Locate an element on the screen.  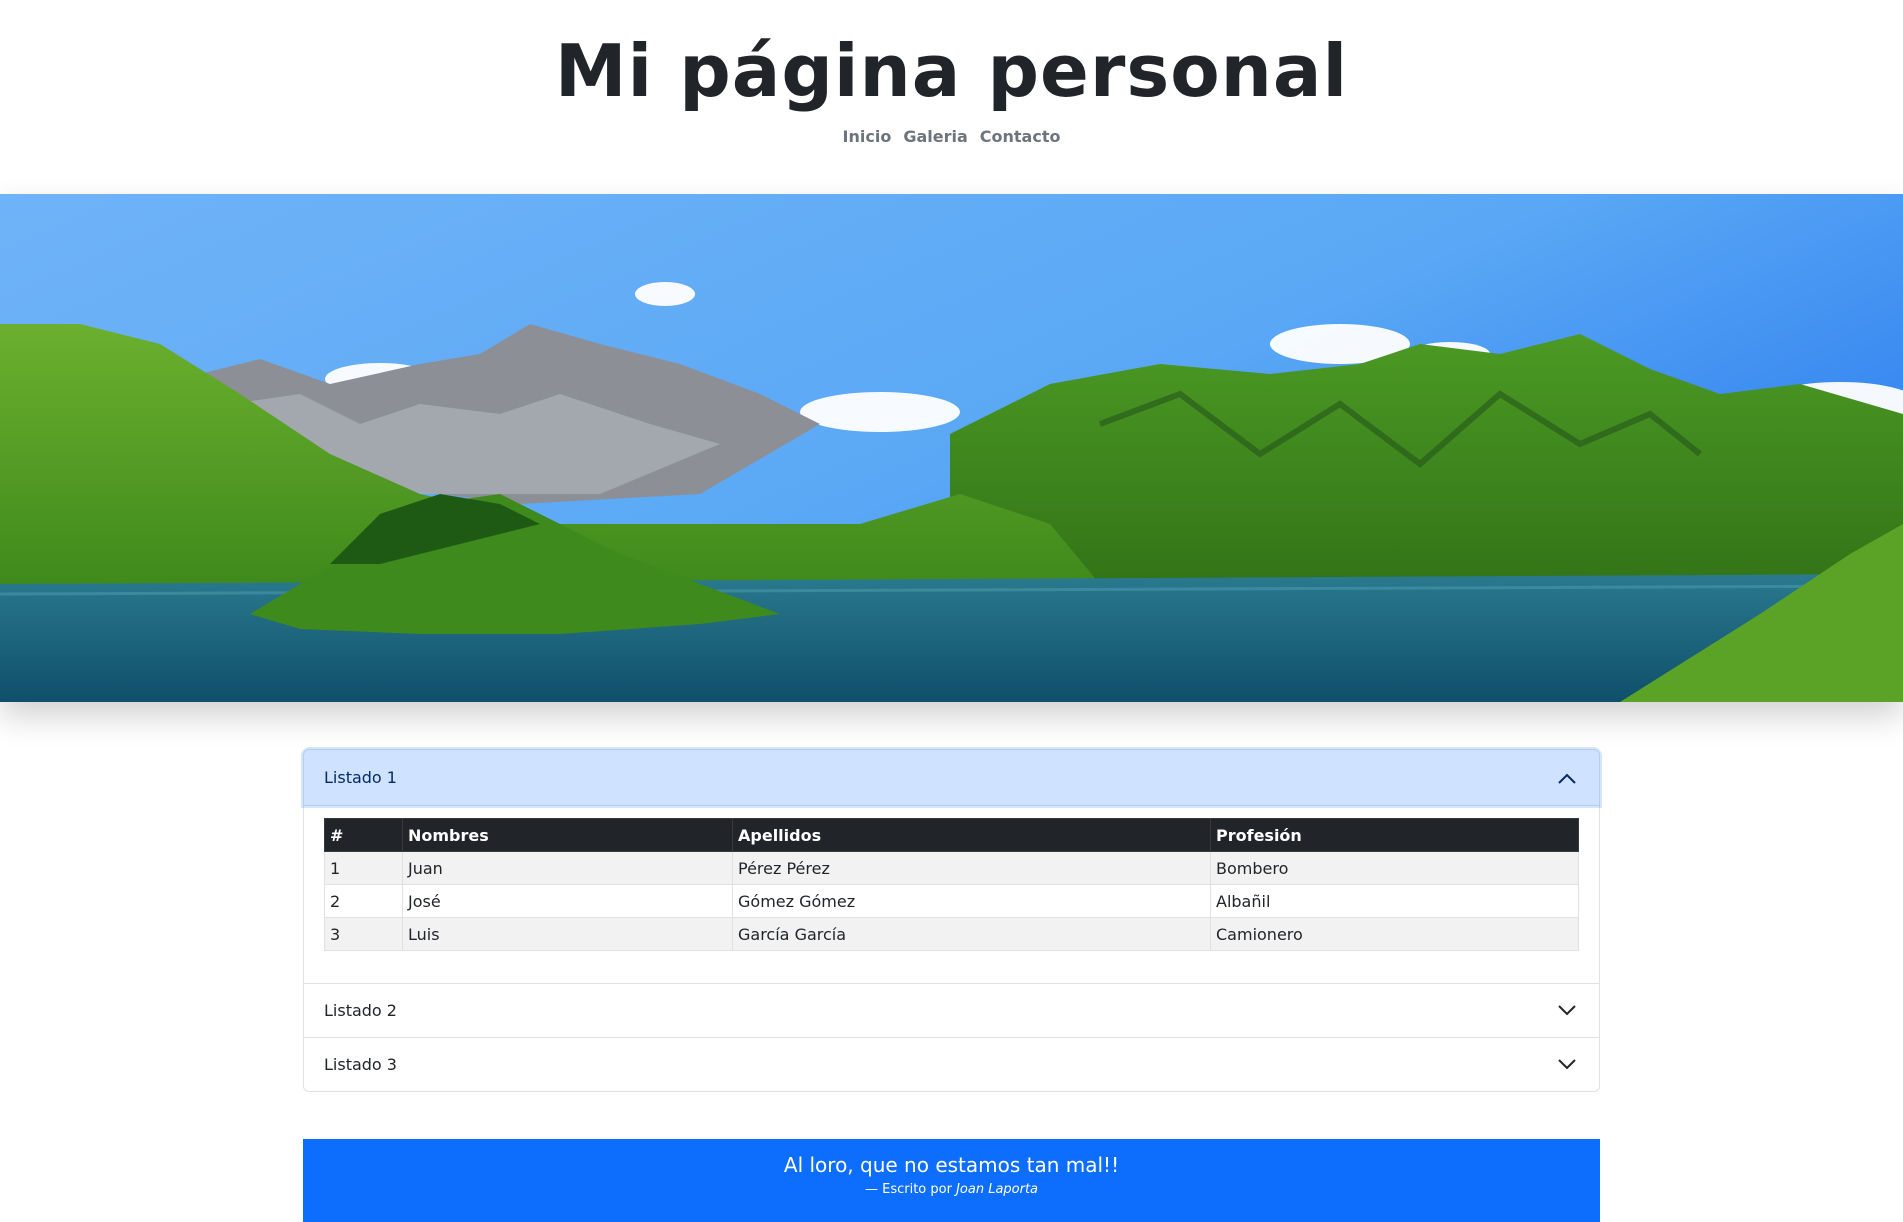
table-cell: Gómez Gómez is located at coordinates (971, 901).